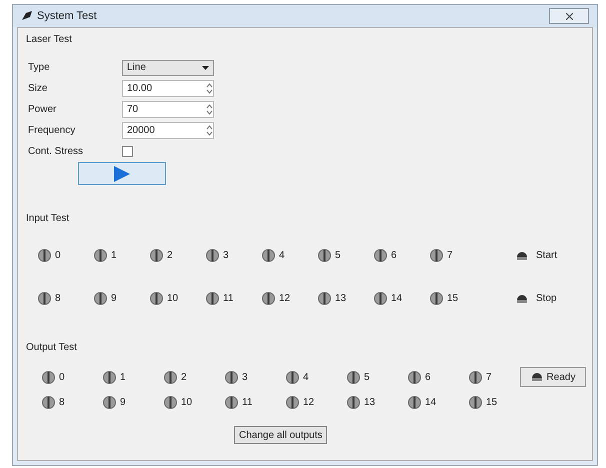 The image size is (606, 468). What do you see at coordinates (114, 299) in the screenshot?
I see `input-number: 9` at bounding box center [114, 299].